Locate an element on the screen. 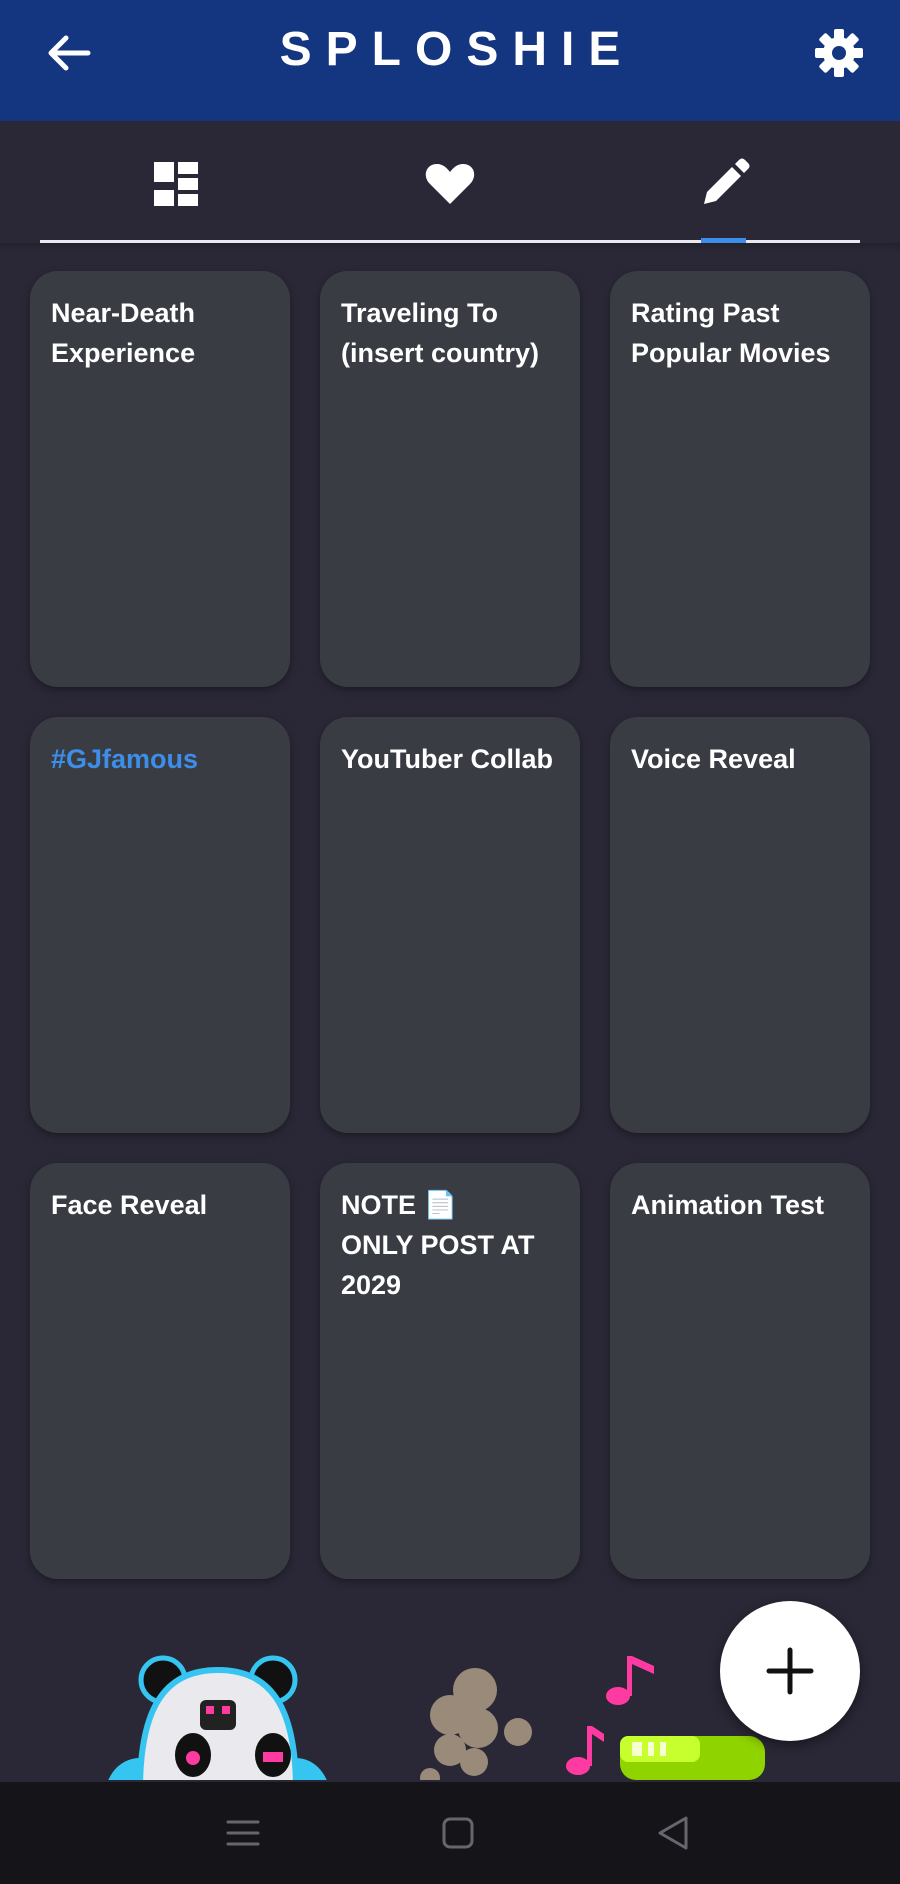 The height and width of the screenshot is (1884, 900). draft-card-title: Voice Reveal is located at coordinates (713, 759).